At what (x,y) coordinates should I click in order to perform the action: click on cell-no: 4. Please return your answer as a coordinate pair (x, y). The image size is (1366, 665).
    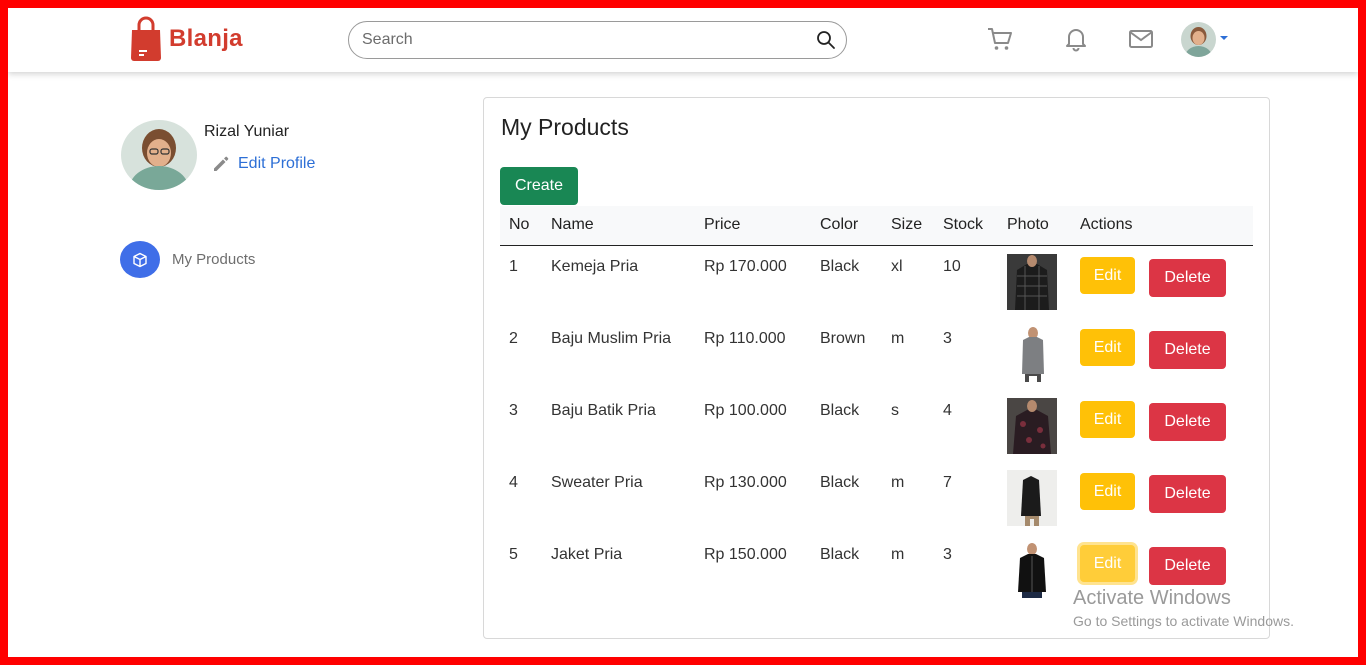
    Looking at the image, I should click on (513, 482).